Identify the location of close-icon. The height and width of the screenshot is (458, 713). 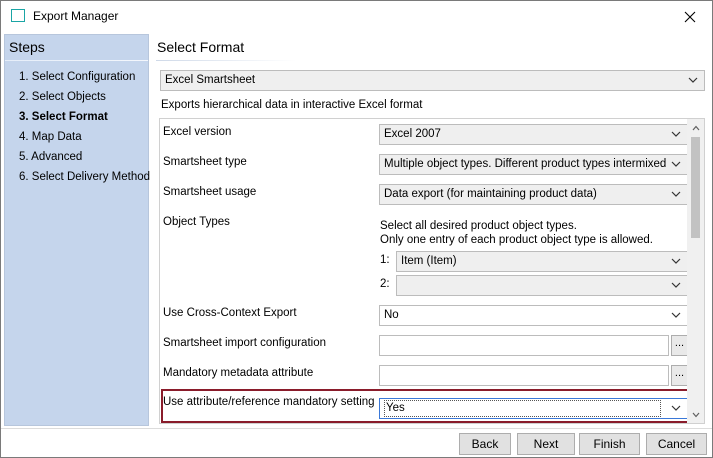
(690, 16).